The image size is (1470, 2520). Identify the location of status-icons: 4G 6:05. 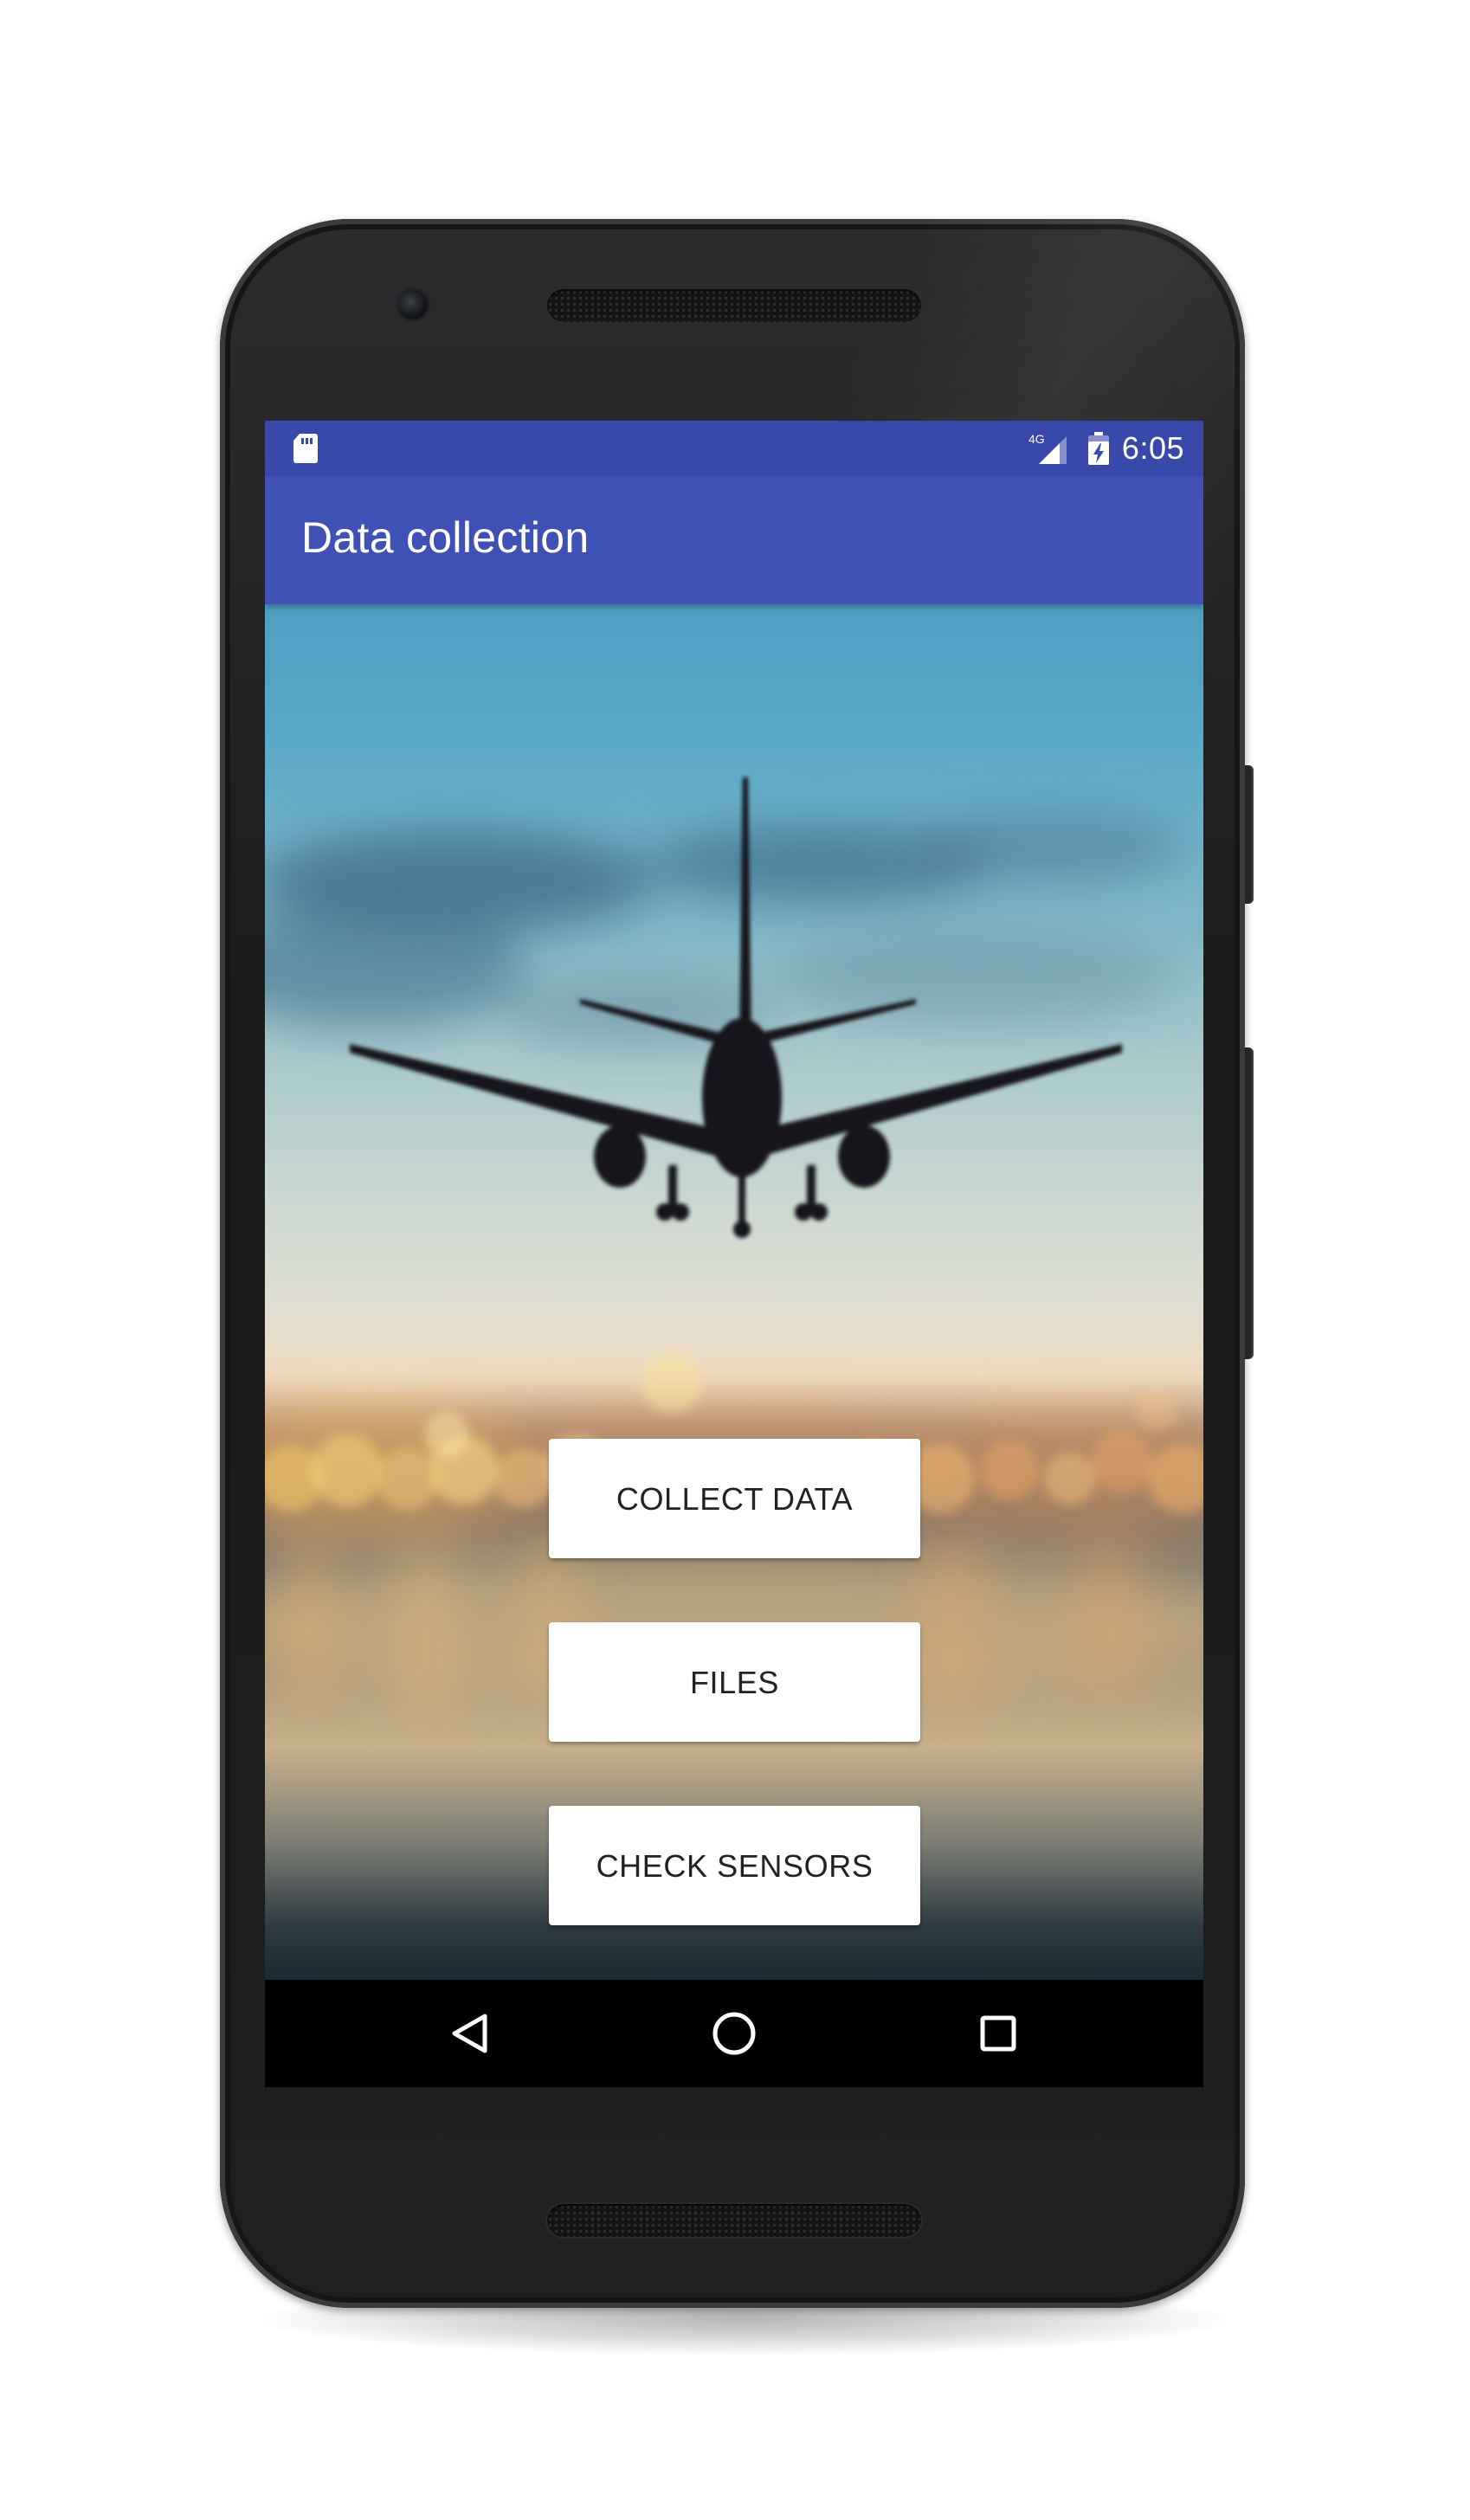
(1106, 448).